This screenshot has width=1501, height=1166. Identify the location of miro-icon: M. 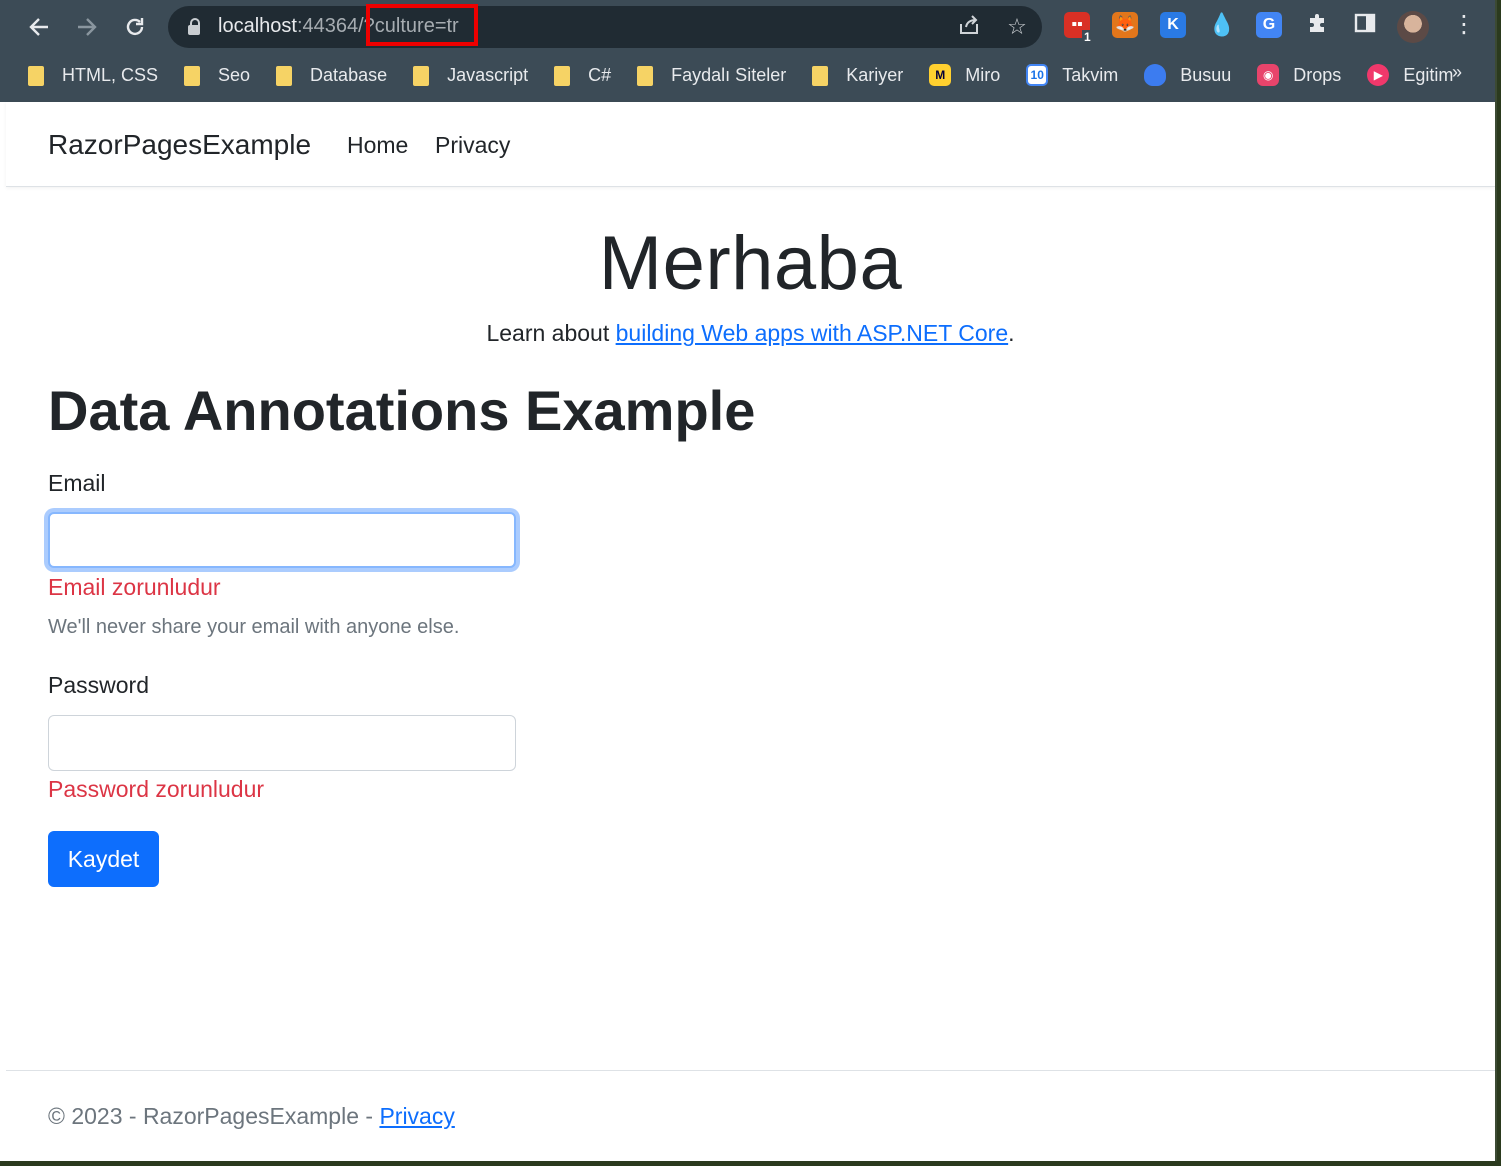
(940, 75).